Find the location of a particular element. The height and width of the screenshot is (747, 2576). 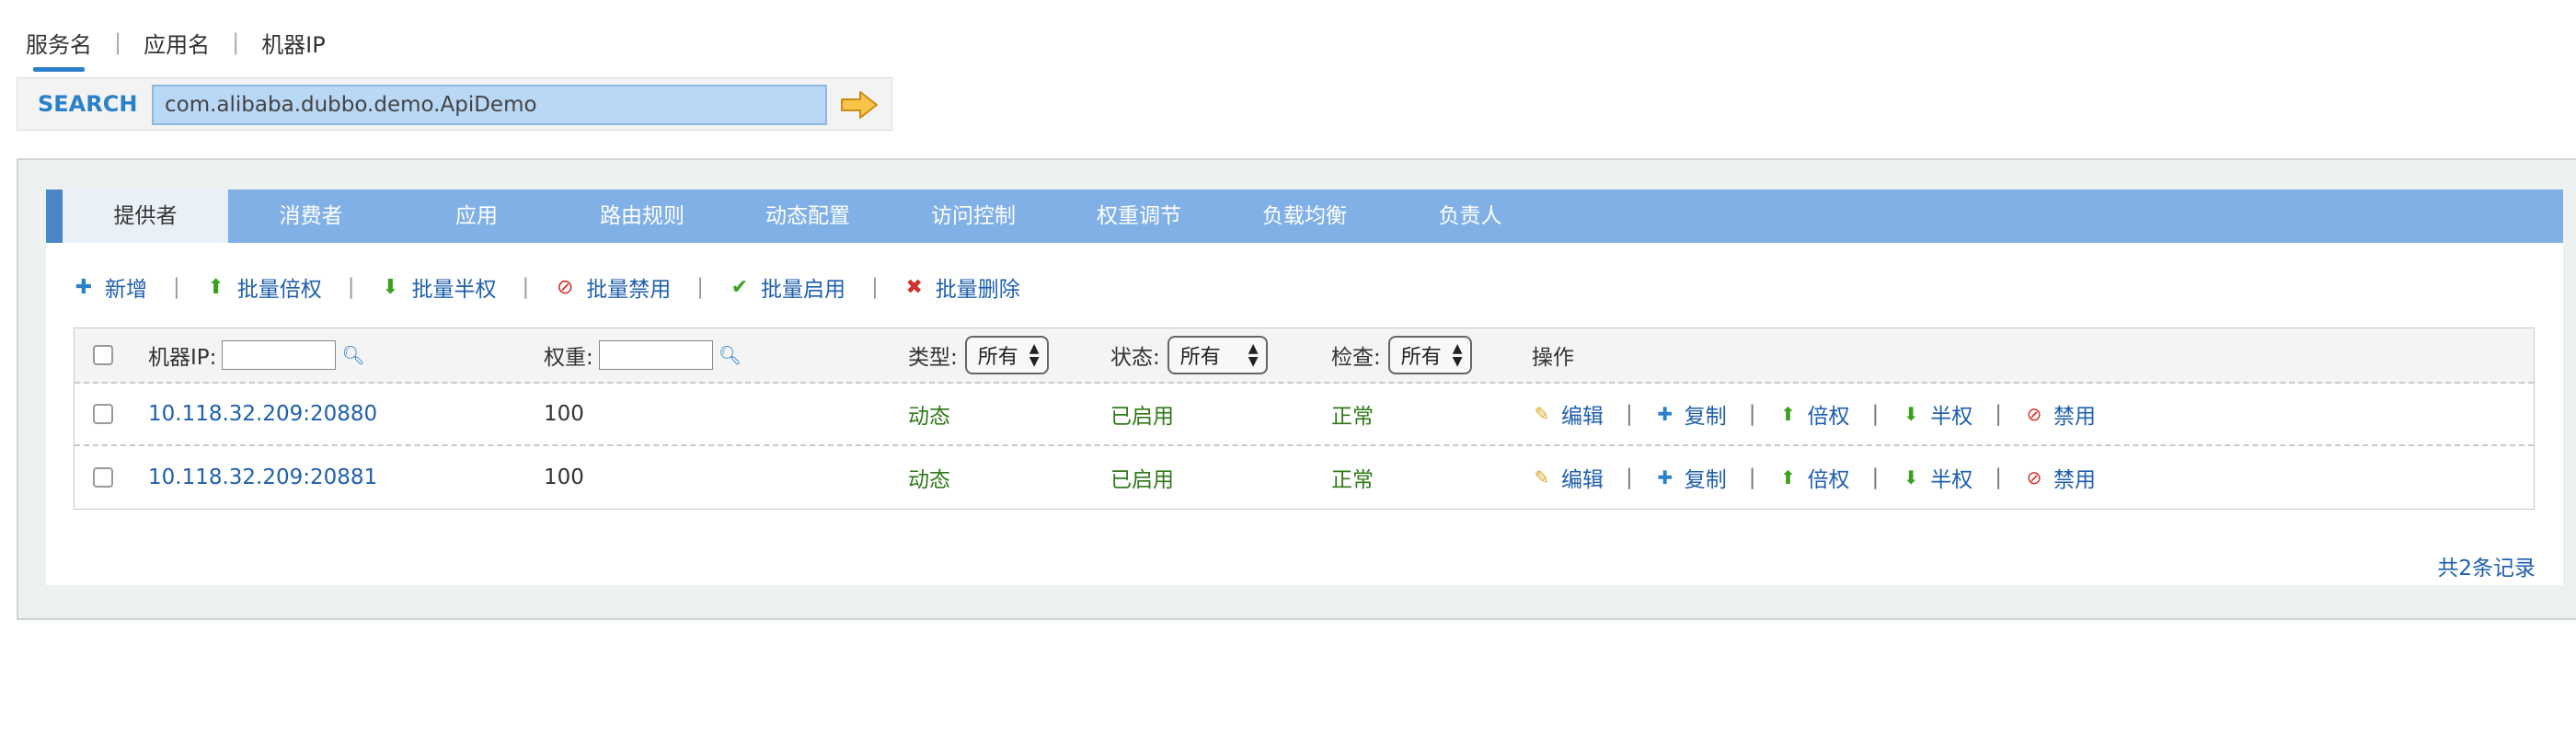

type-filter-select: 所有 ▲ ▼ is located at coordinates (1006, 355).